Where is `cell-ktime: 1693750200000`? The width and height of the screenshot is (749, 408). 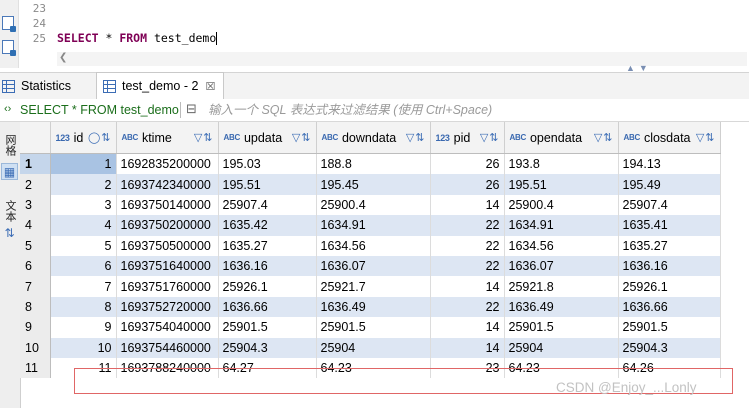 cell-ktime: 1693750200000 is located at coordinates (167, 225).